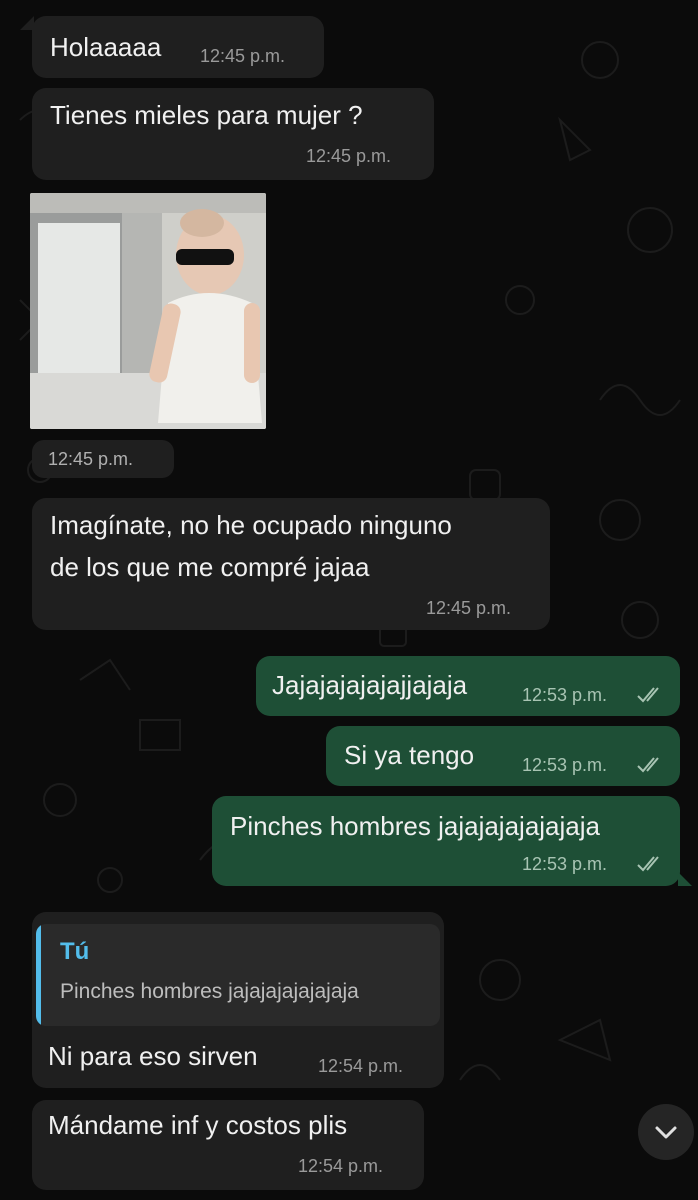 This screenshot has width=698, height=1200. I want to click on message-text: Holaaaaa, so click(106, 47).